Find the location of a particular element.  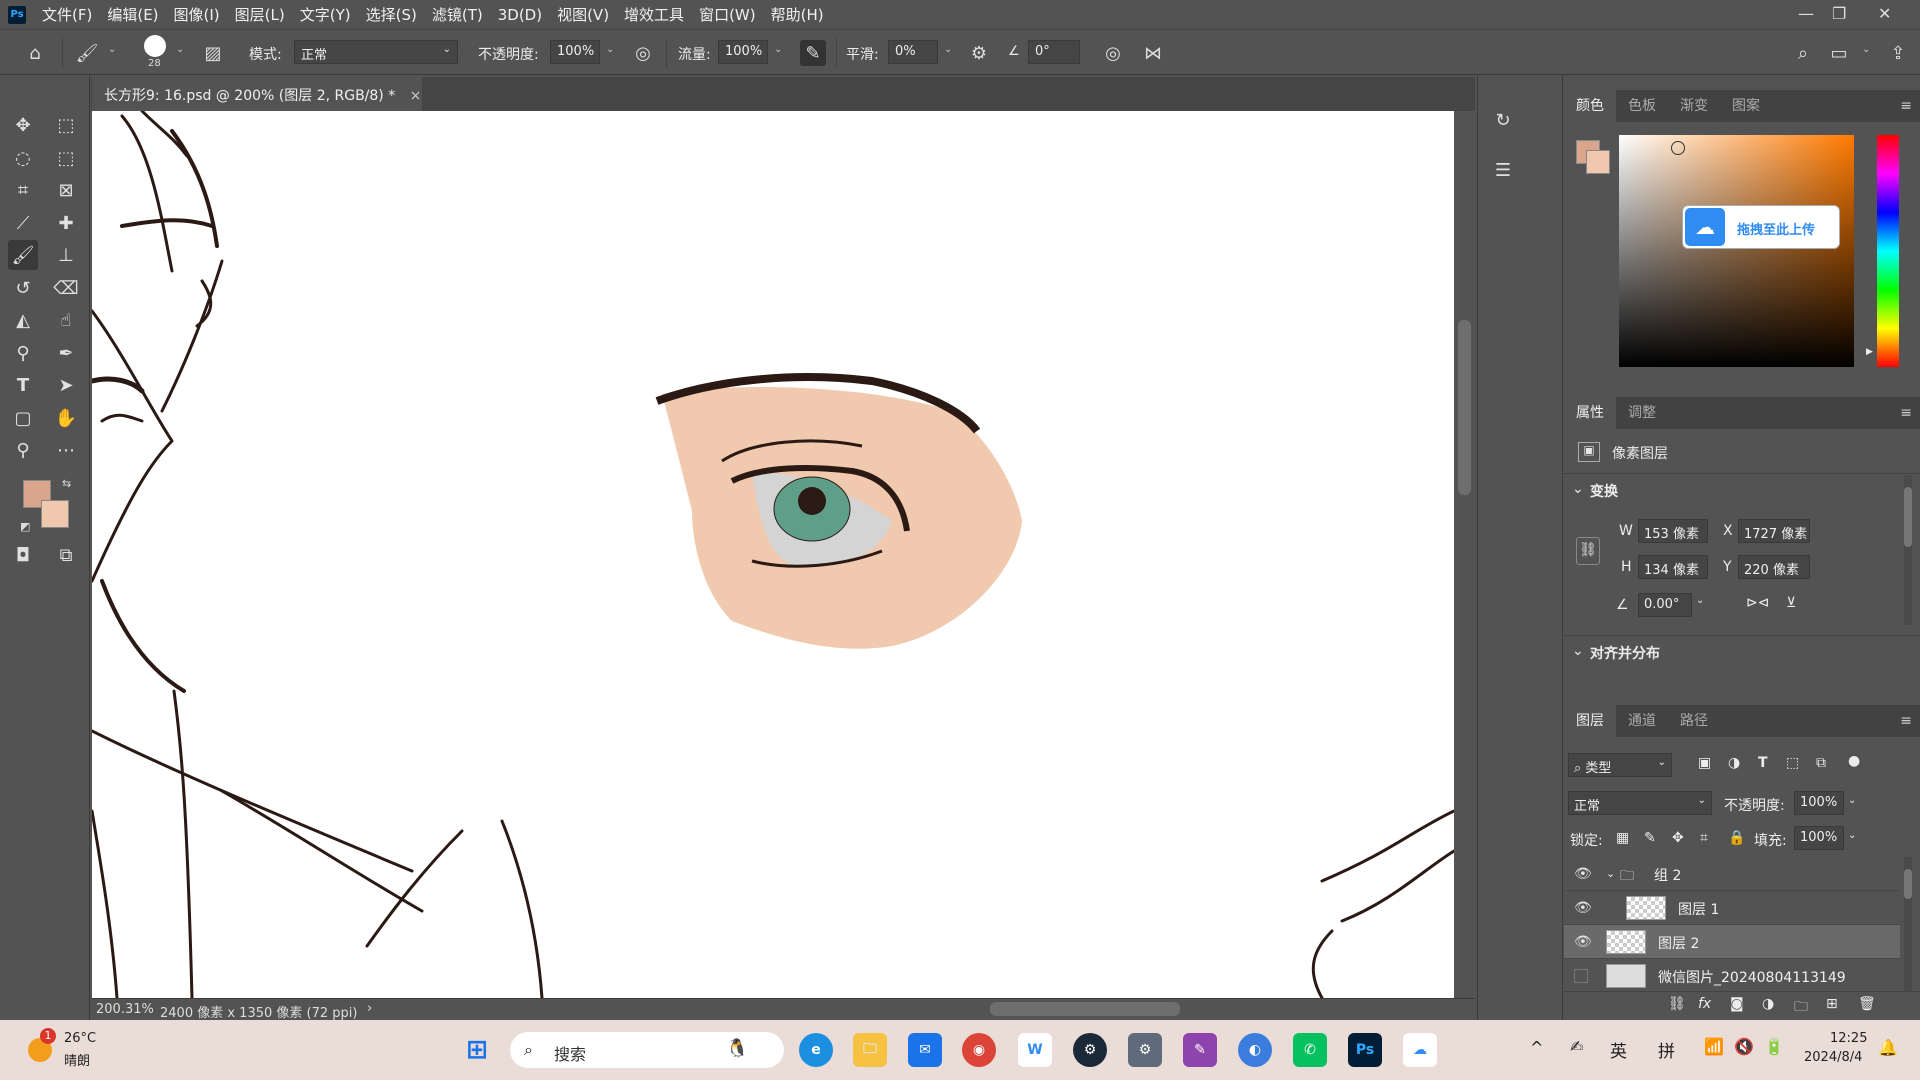

minimize-icon: — is located at coordinates (1806, 13).